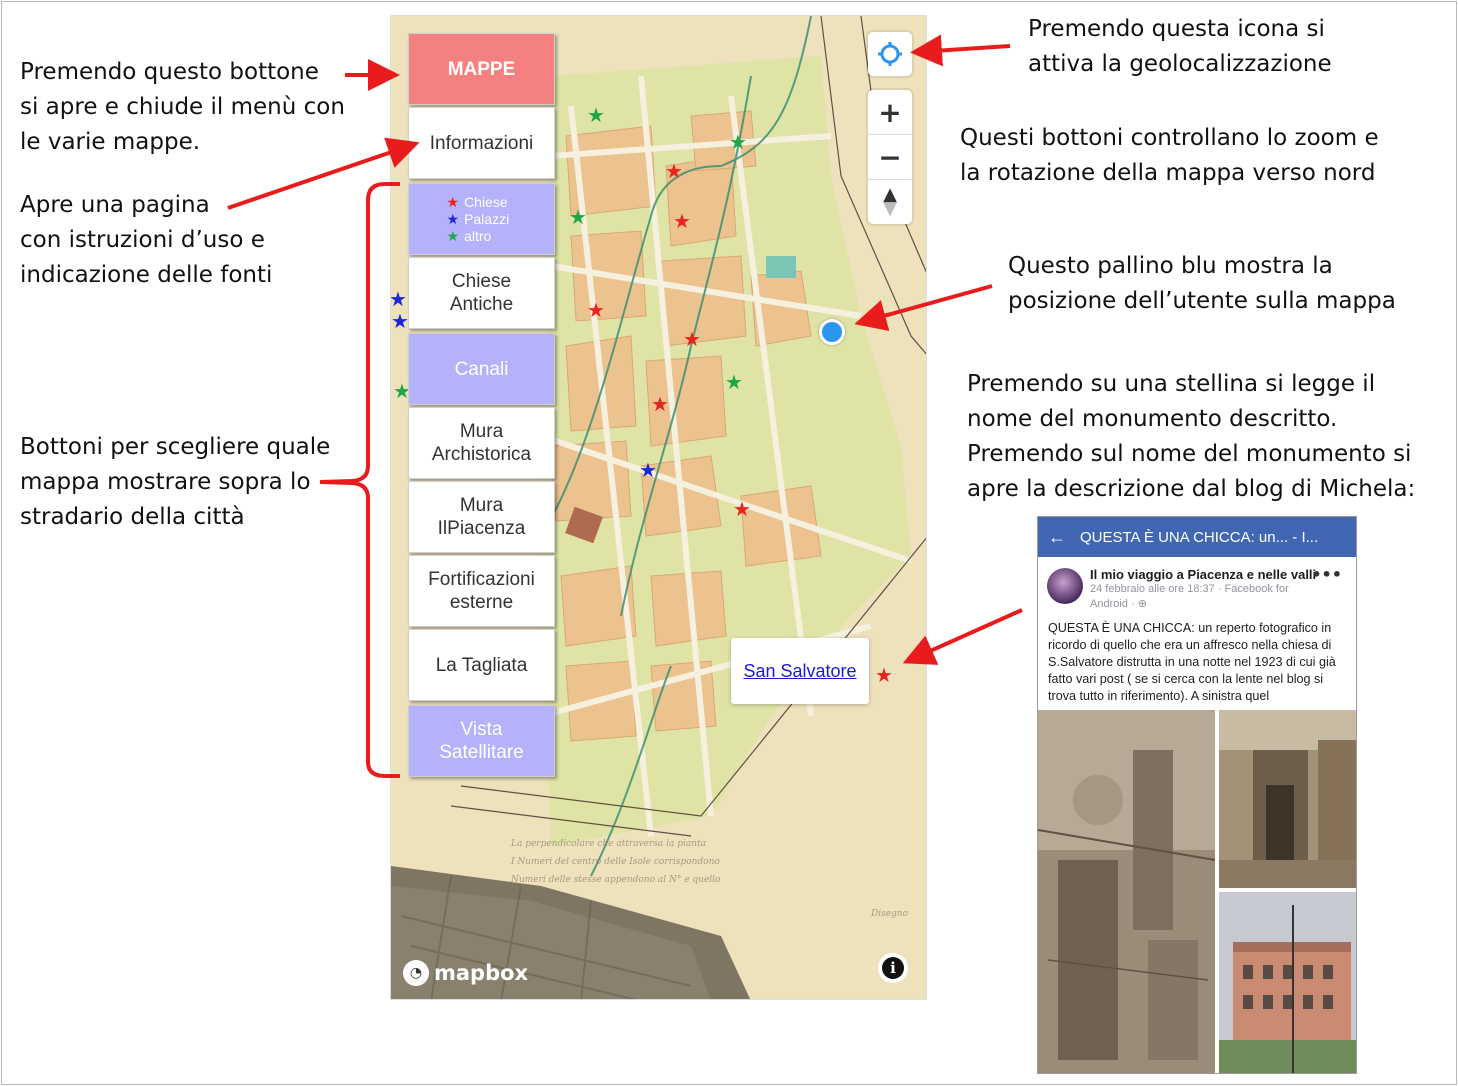  I want to click on mapbox-attribution: ◔ mapbox, so click(465, 973).